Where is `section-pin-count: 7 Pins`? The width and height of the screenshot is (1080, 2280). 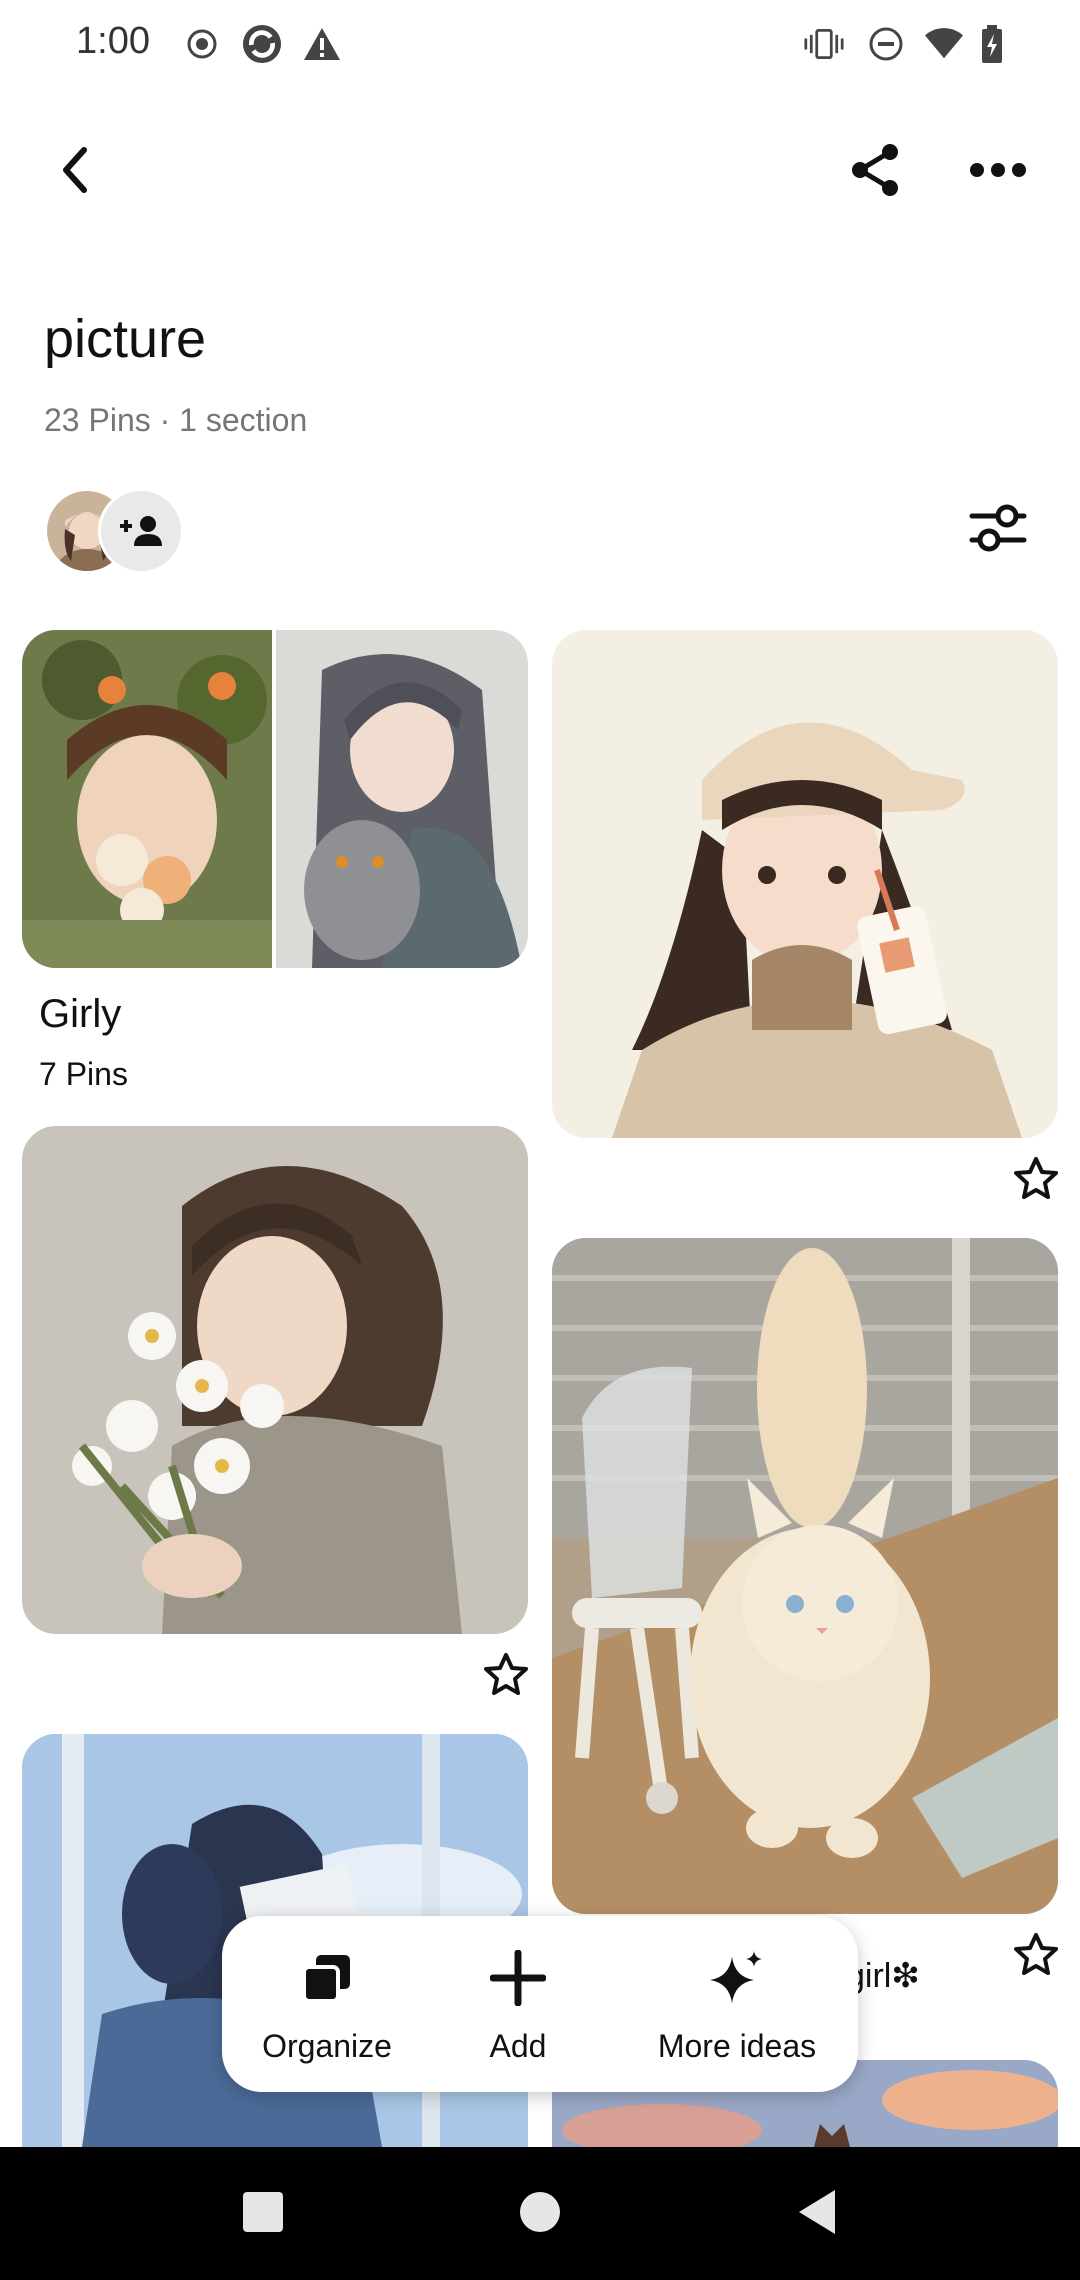
section-pin-count: 7 Pins is located at coordinates (83, 1074).